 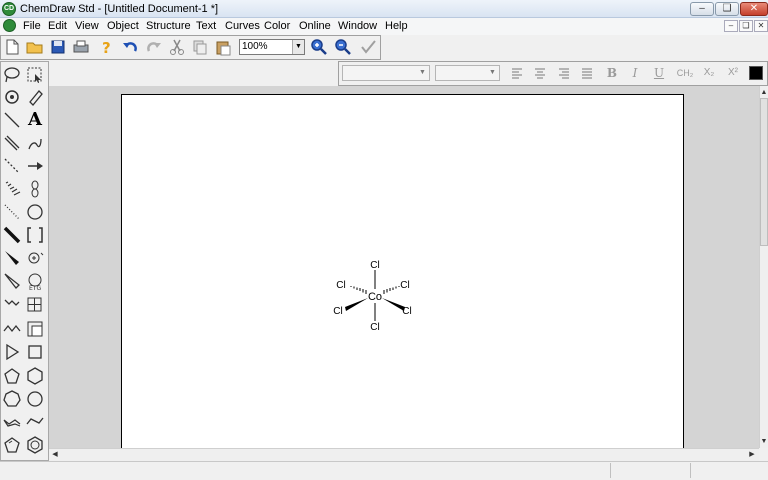 I want to click on open-folder-icon, so click(x=35, y=47).